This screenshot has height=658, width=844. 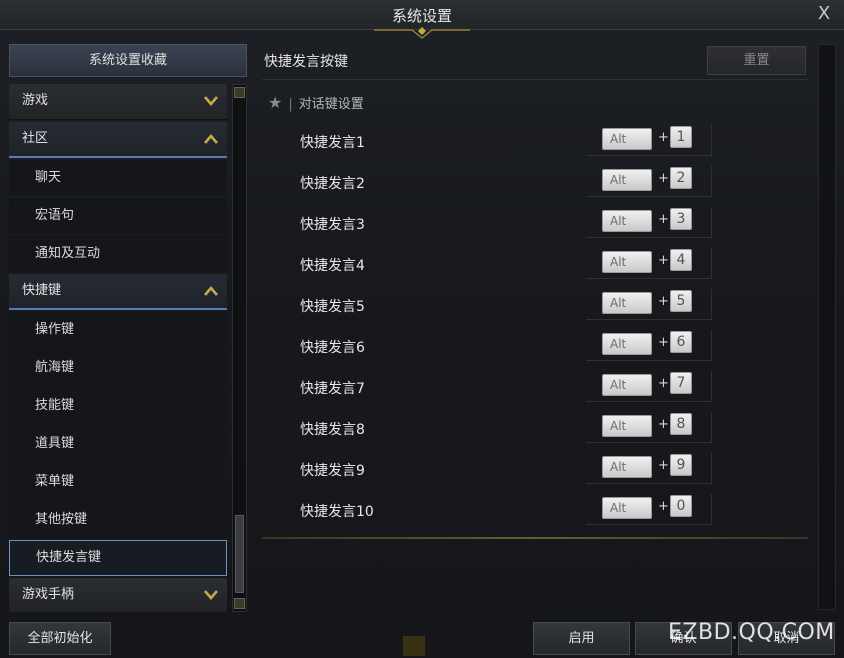 I want to click on key-binding-slot: Alt +5, so click(x=649, y=304).